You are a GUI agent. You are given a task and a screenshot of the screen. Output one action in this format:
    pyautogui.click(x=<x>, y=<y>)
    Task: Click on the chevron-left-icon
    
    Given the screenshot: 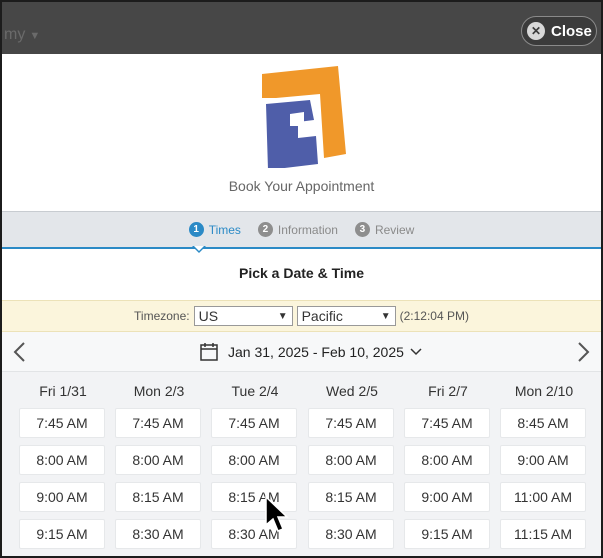 What is the action you would take?
    pyautogui.click(x=20, y=352)
    